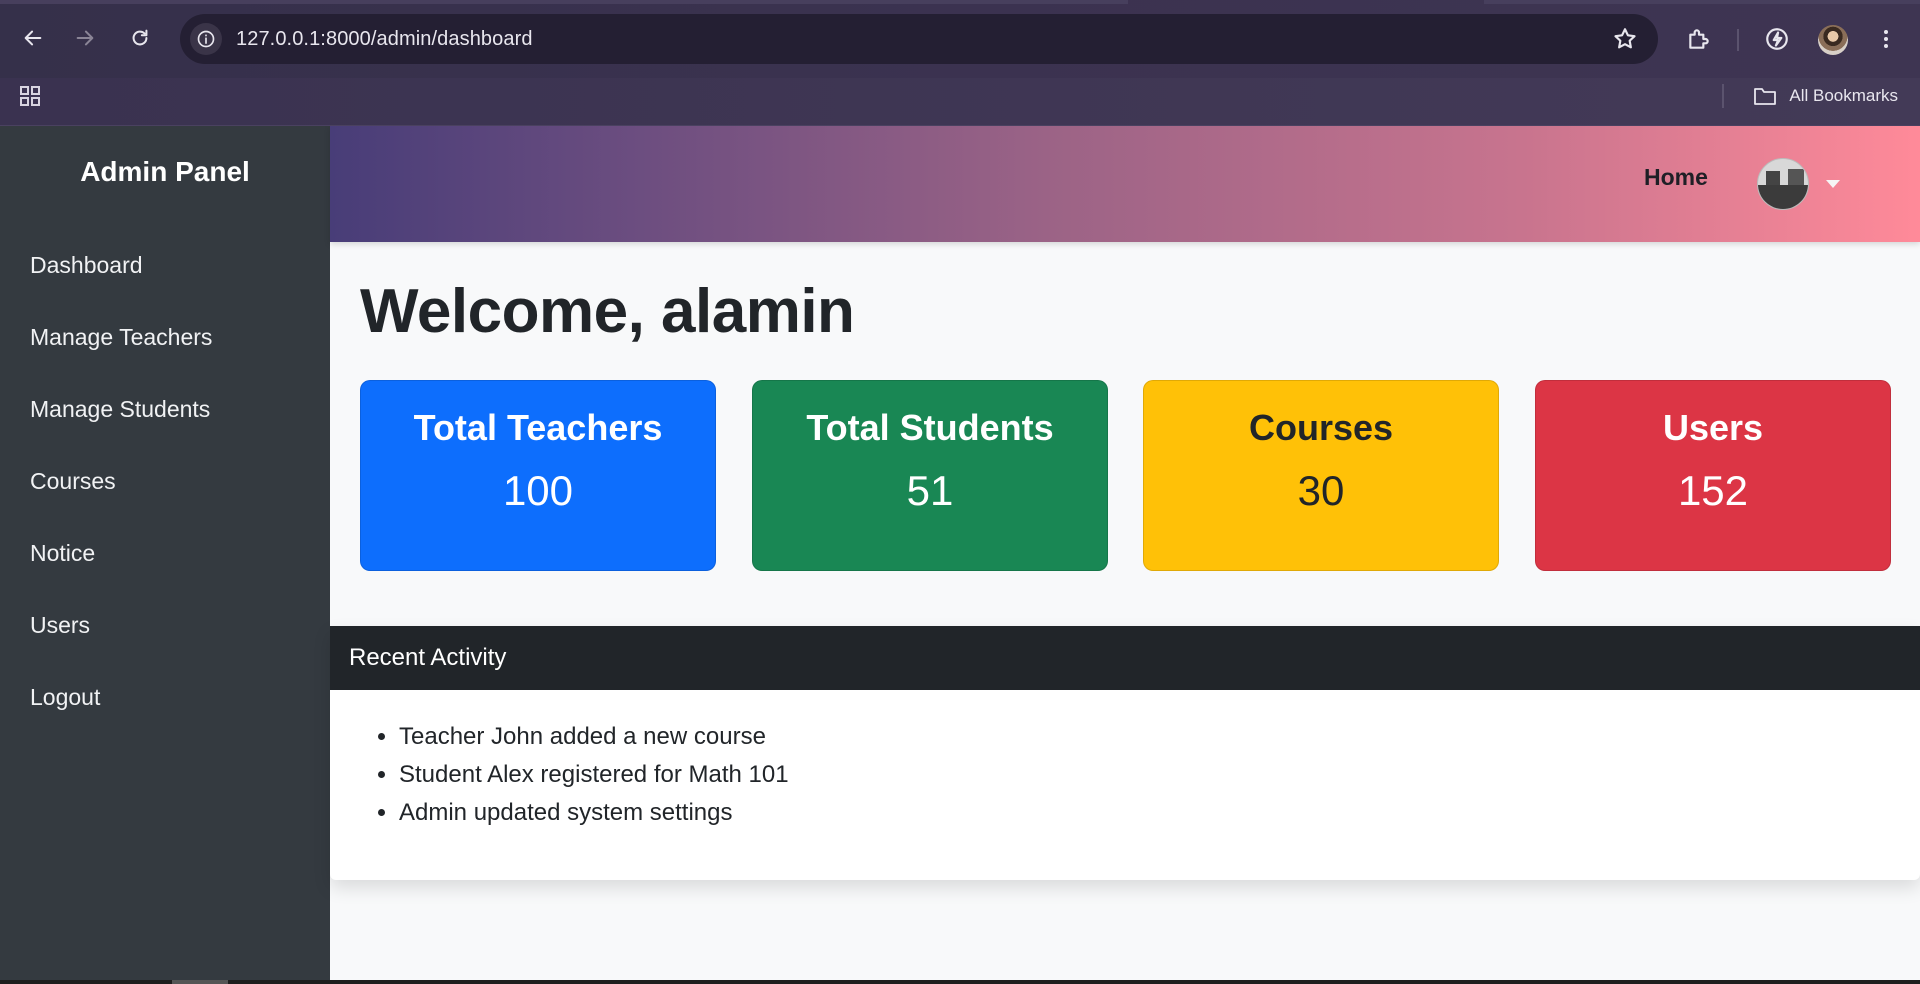 This screenshot has width=1920, height=984. I want to click on puzzle-icon, so click(1699, 39).